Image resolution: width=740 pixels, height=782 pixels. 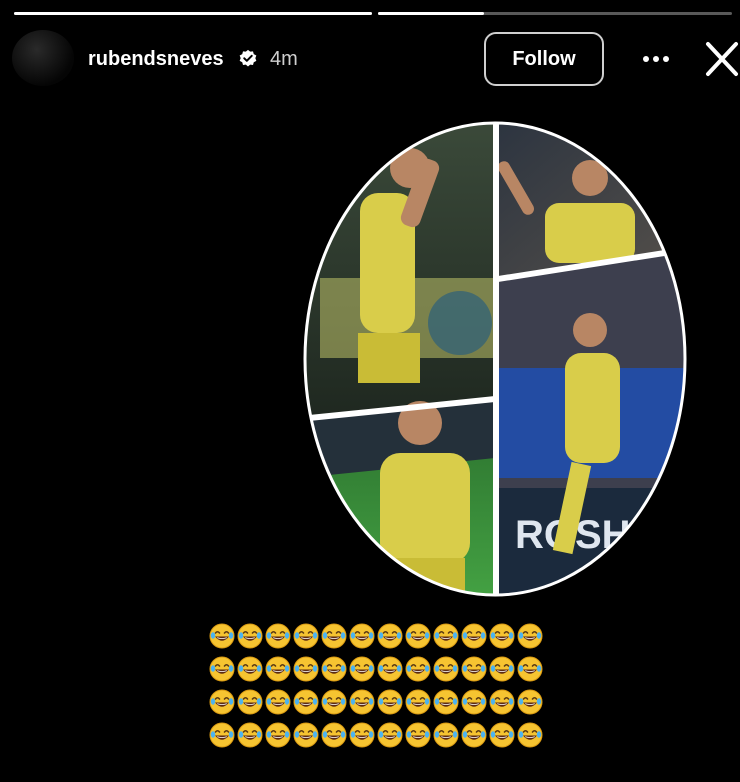 What do you see at coordinates (156, 59) in the screenshot?
I see `username: rubendsneves` at bounding box center [156, 59].